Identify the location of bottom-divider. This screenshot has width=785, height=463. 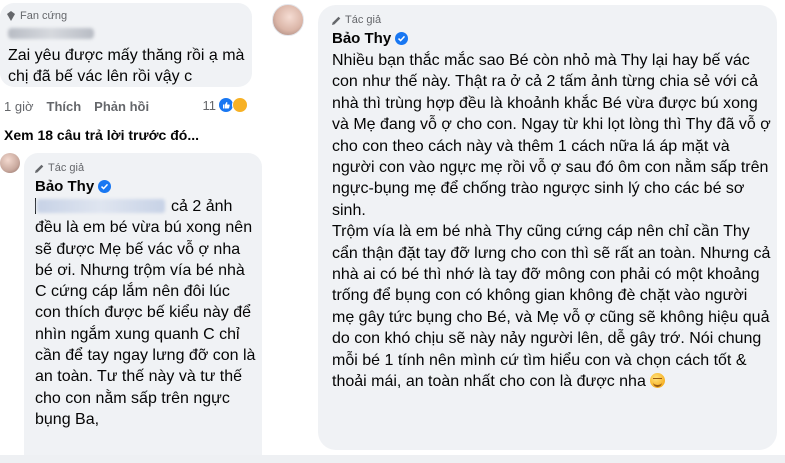
(392, 459).